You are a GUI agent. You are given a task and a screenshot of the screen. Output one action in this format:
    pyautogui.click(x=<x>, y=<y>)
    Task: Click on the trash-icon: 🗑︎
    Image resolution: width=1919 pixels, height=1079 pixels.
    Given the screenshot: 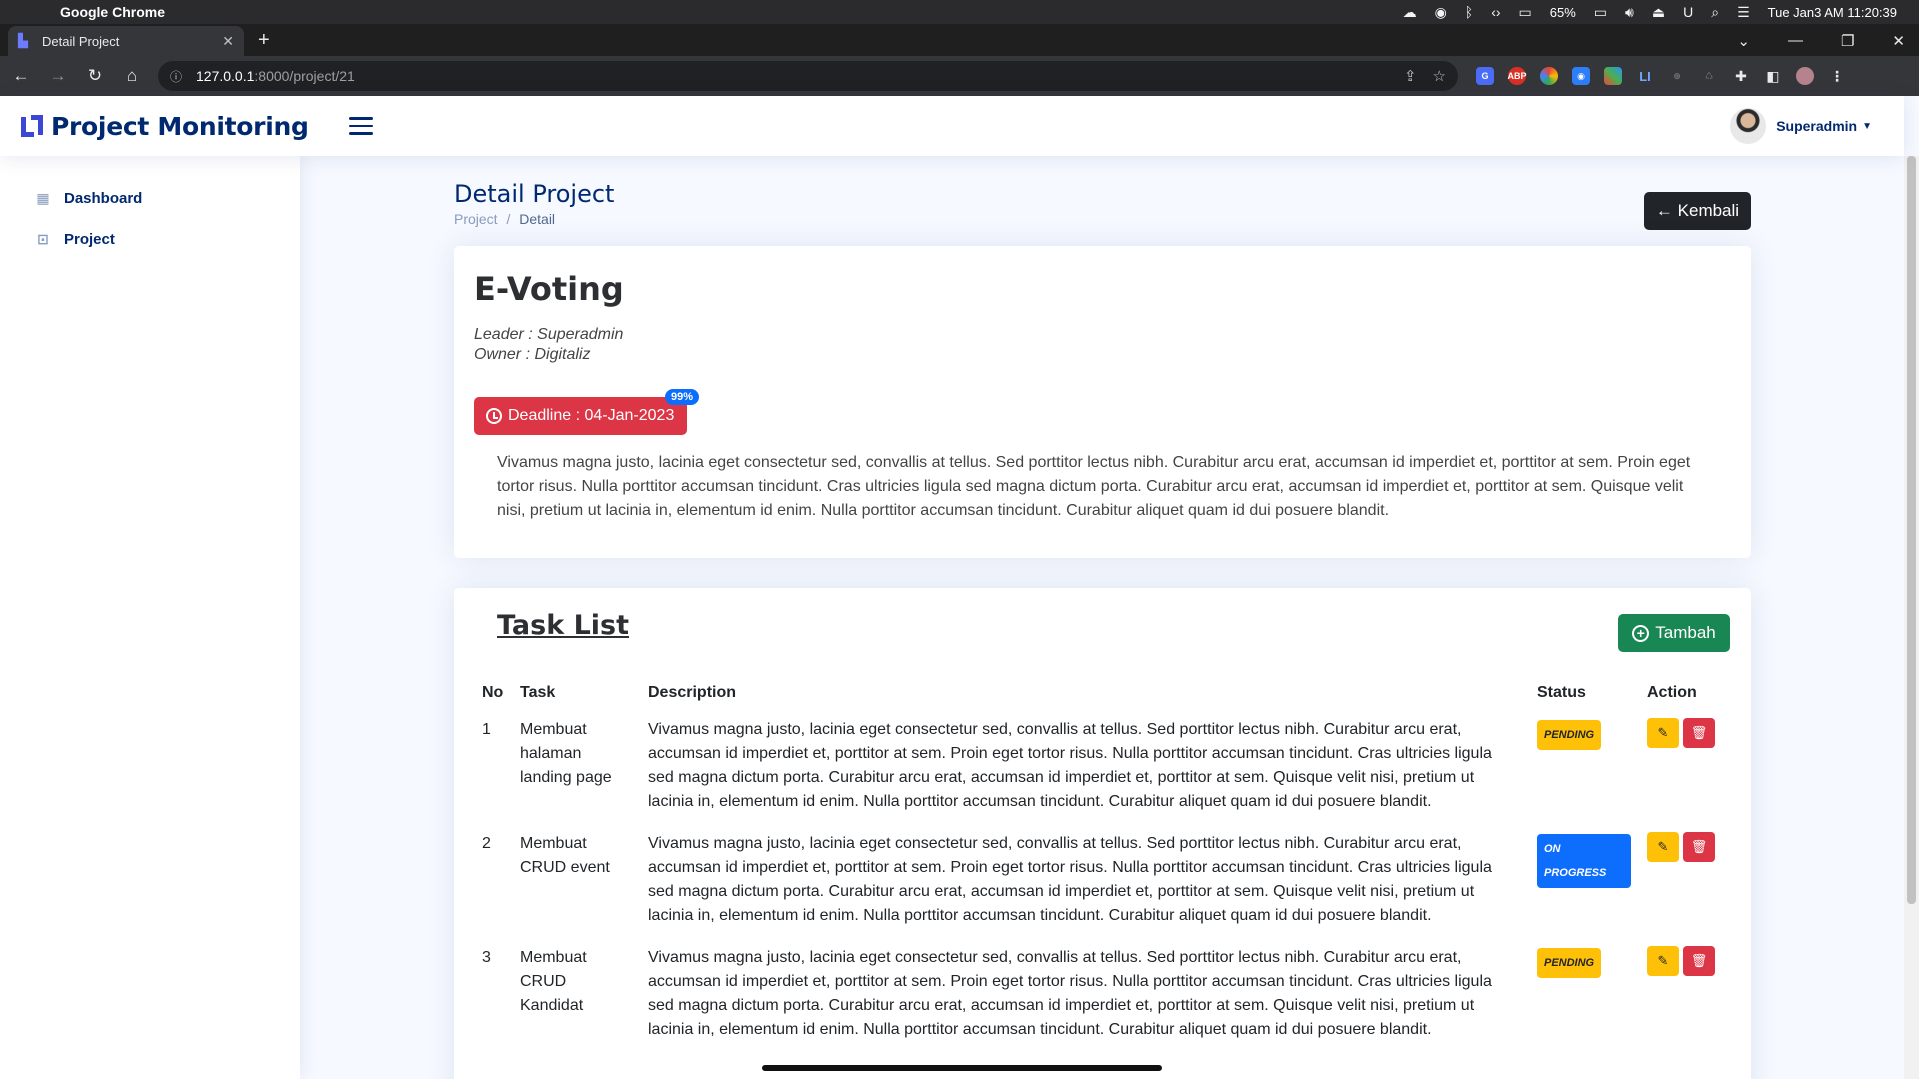 What is the action you would take?
    pyautogui.click(x=1699, y=732)
    